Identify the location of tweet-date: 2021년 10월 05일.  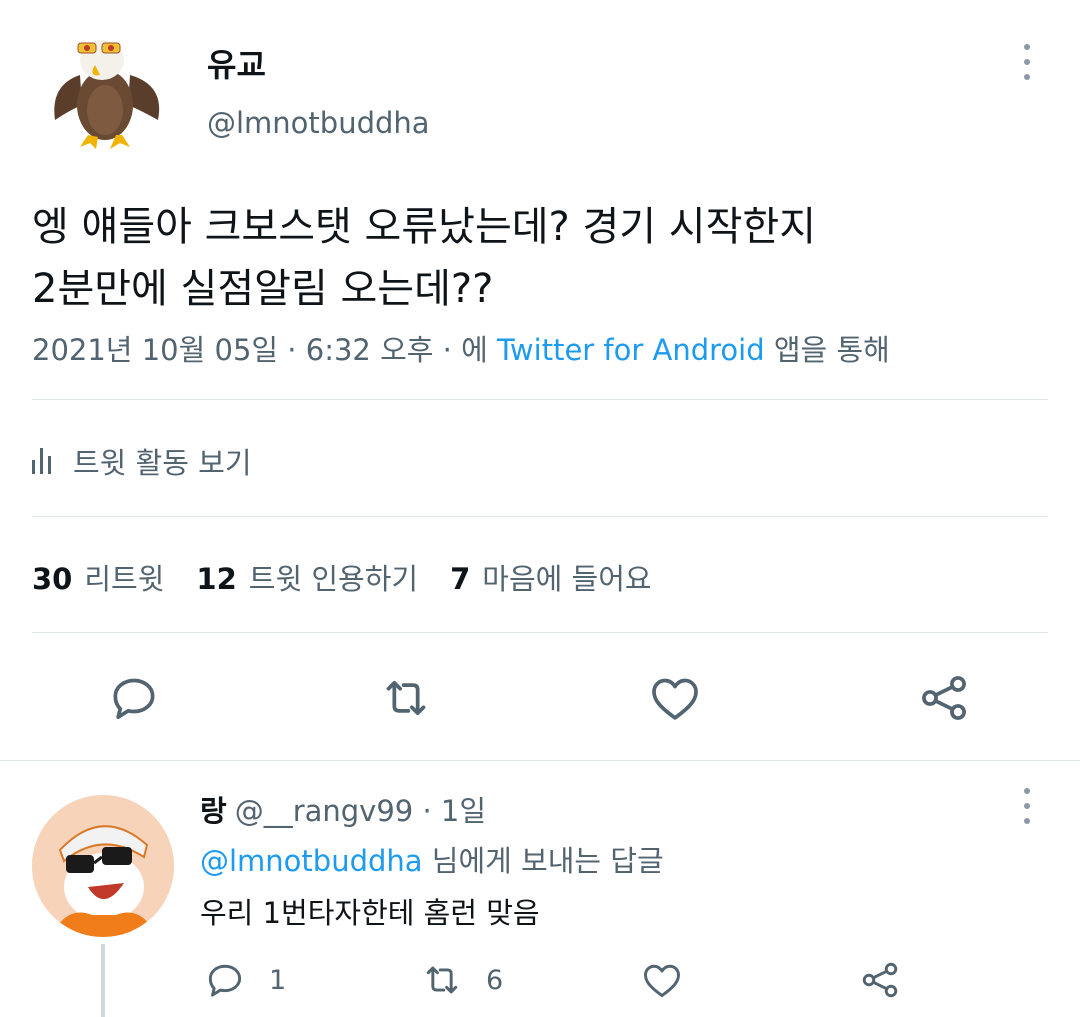
(155, 350).